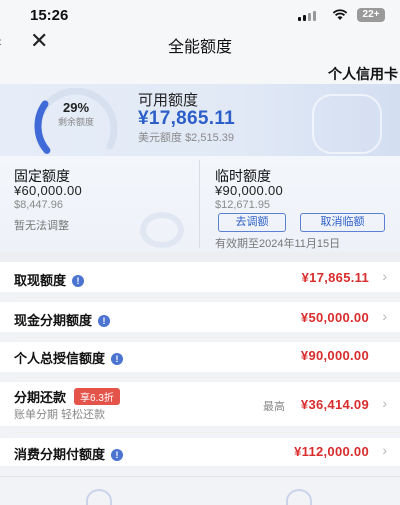  What do you see at coordinates (168, 100) in the screenshot?
I see `available-limit-label: 可用额度` at bounding box center [168, 100].